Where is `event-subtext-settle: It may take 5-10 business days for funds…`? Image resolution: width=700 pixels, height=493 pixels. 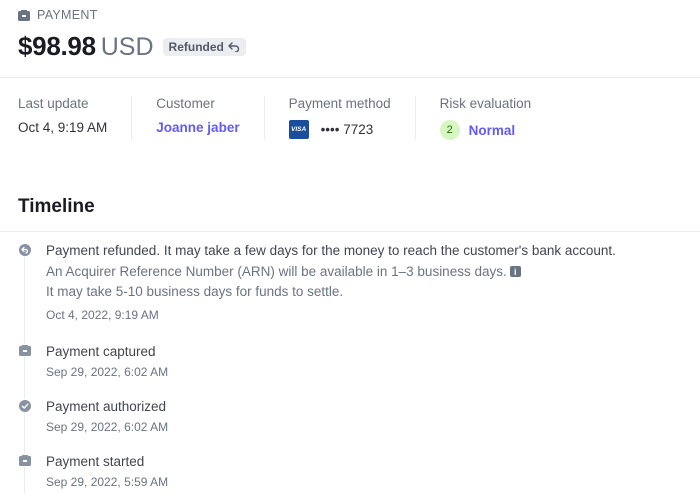
event-subtext-settle: It may take 5-10 business days for funds… is located at coordinates (195, 291).